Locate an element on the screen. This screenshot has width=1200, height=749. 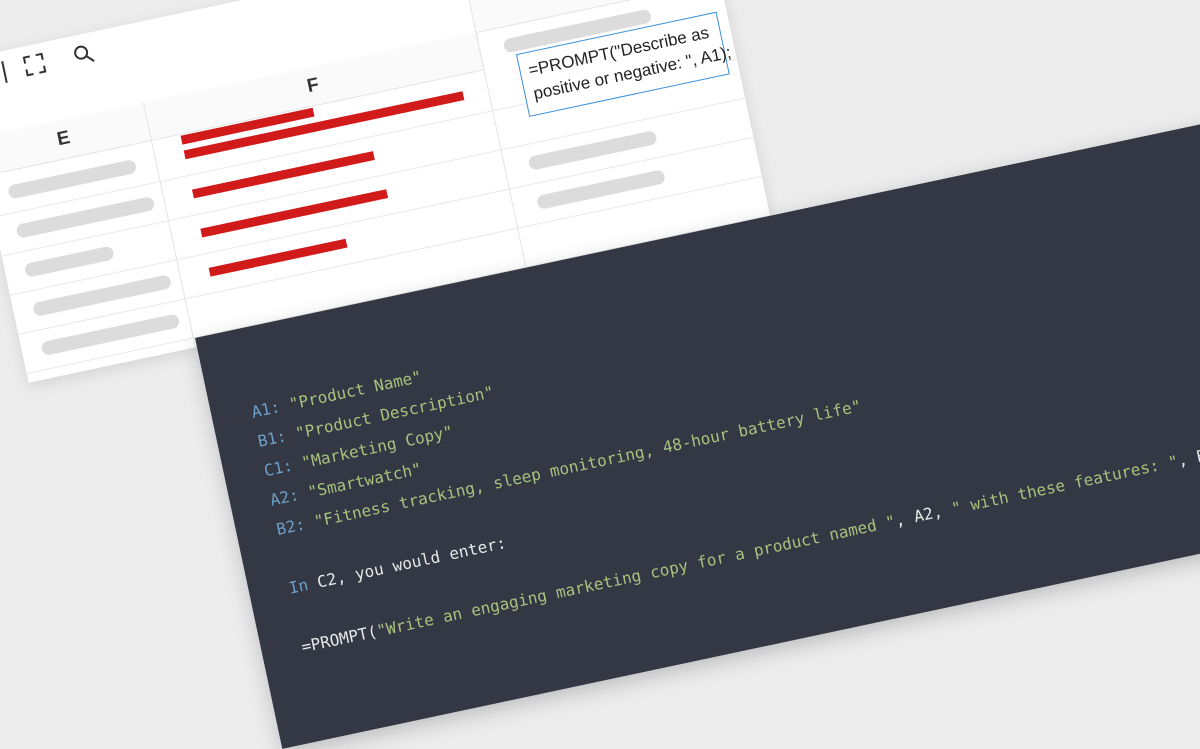
cell-ref: B2: is located at coordinates (290, 527).